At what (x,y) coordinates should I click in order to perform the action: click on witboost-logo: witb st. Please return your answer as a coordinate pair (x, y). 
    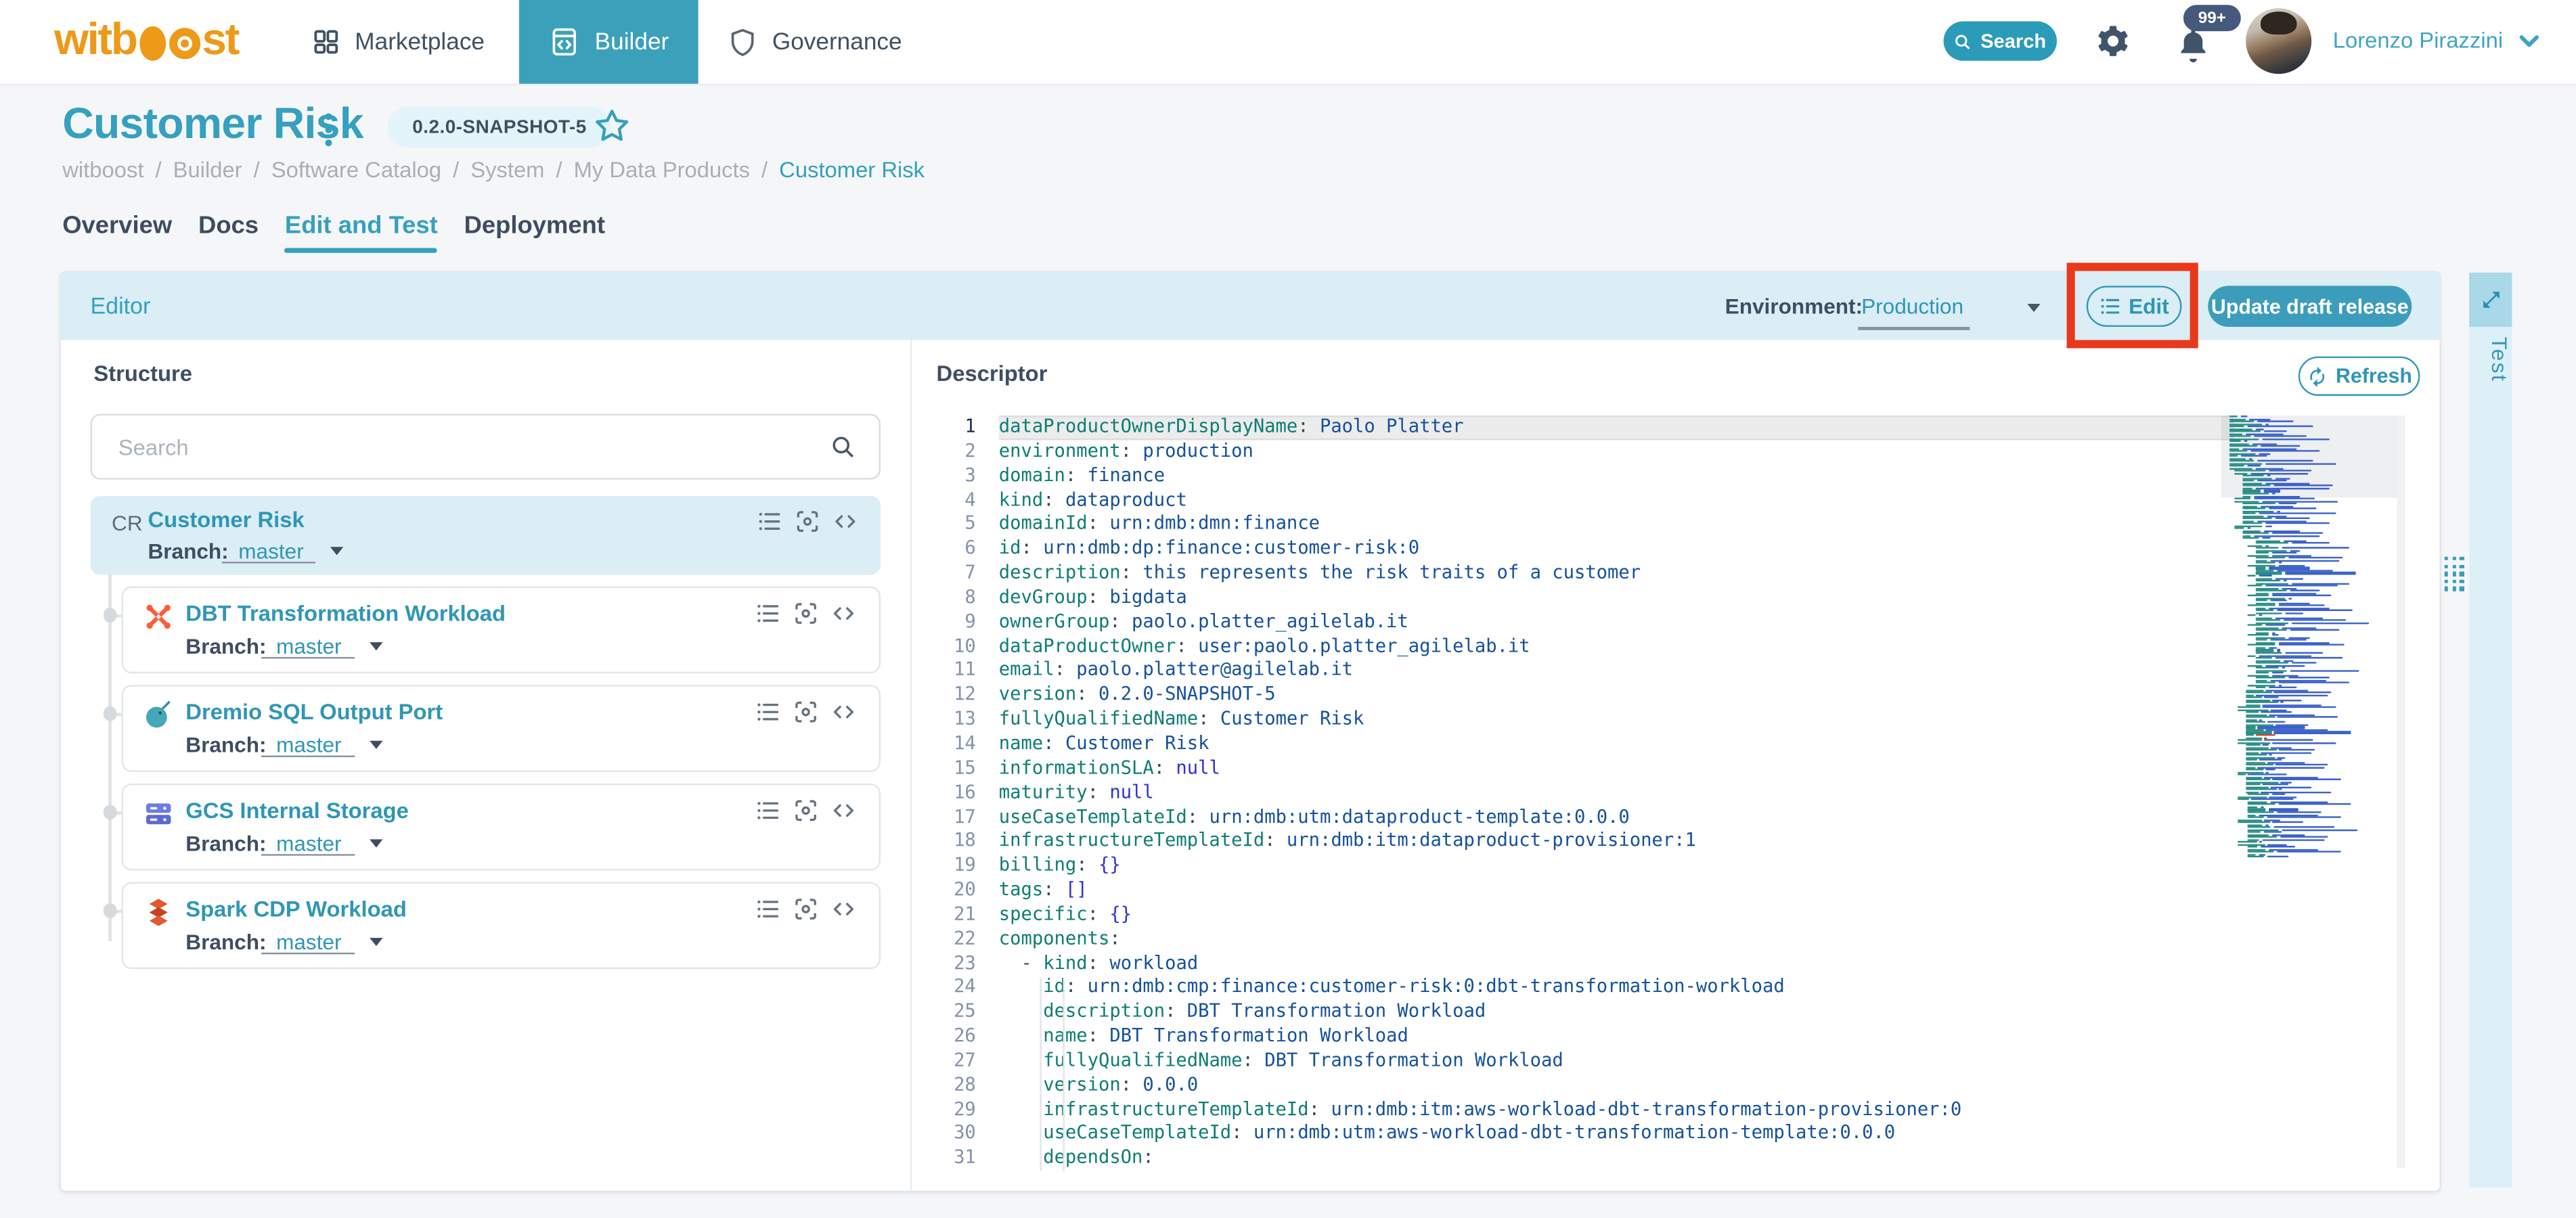
    Looking at the image, I should click on (147, 40).